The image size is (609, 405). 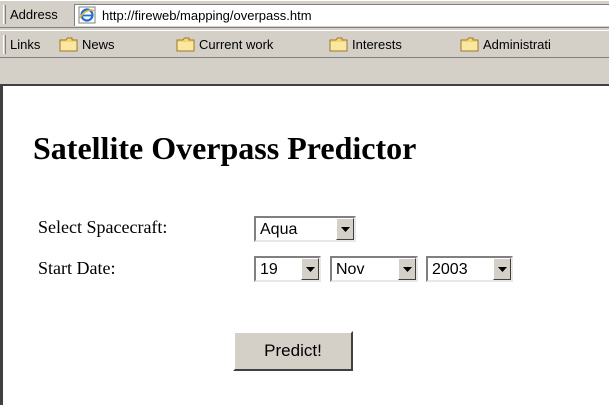 I want to click on address-label: Address, so click(x=34, y=14).